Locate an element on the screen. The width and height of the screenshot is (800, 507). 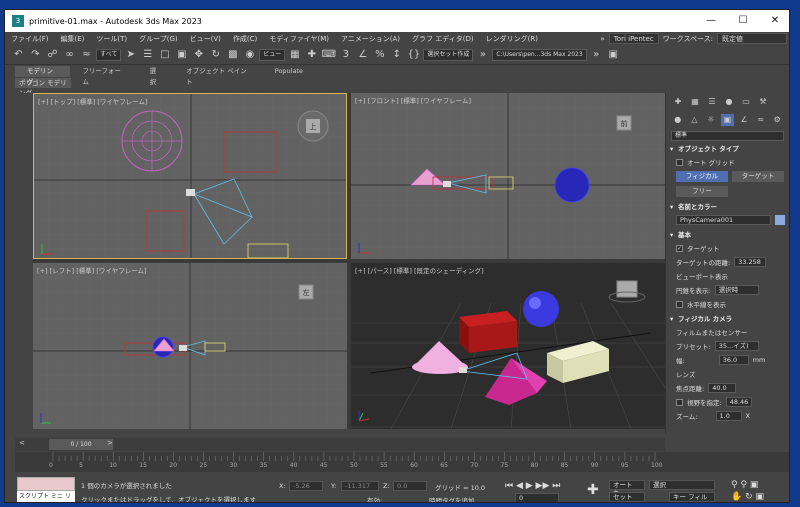
more-menu-icon: » is located at coordinates (602, 39).